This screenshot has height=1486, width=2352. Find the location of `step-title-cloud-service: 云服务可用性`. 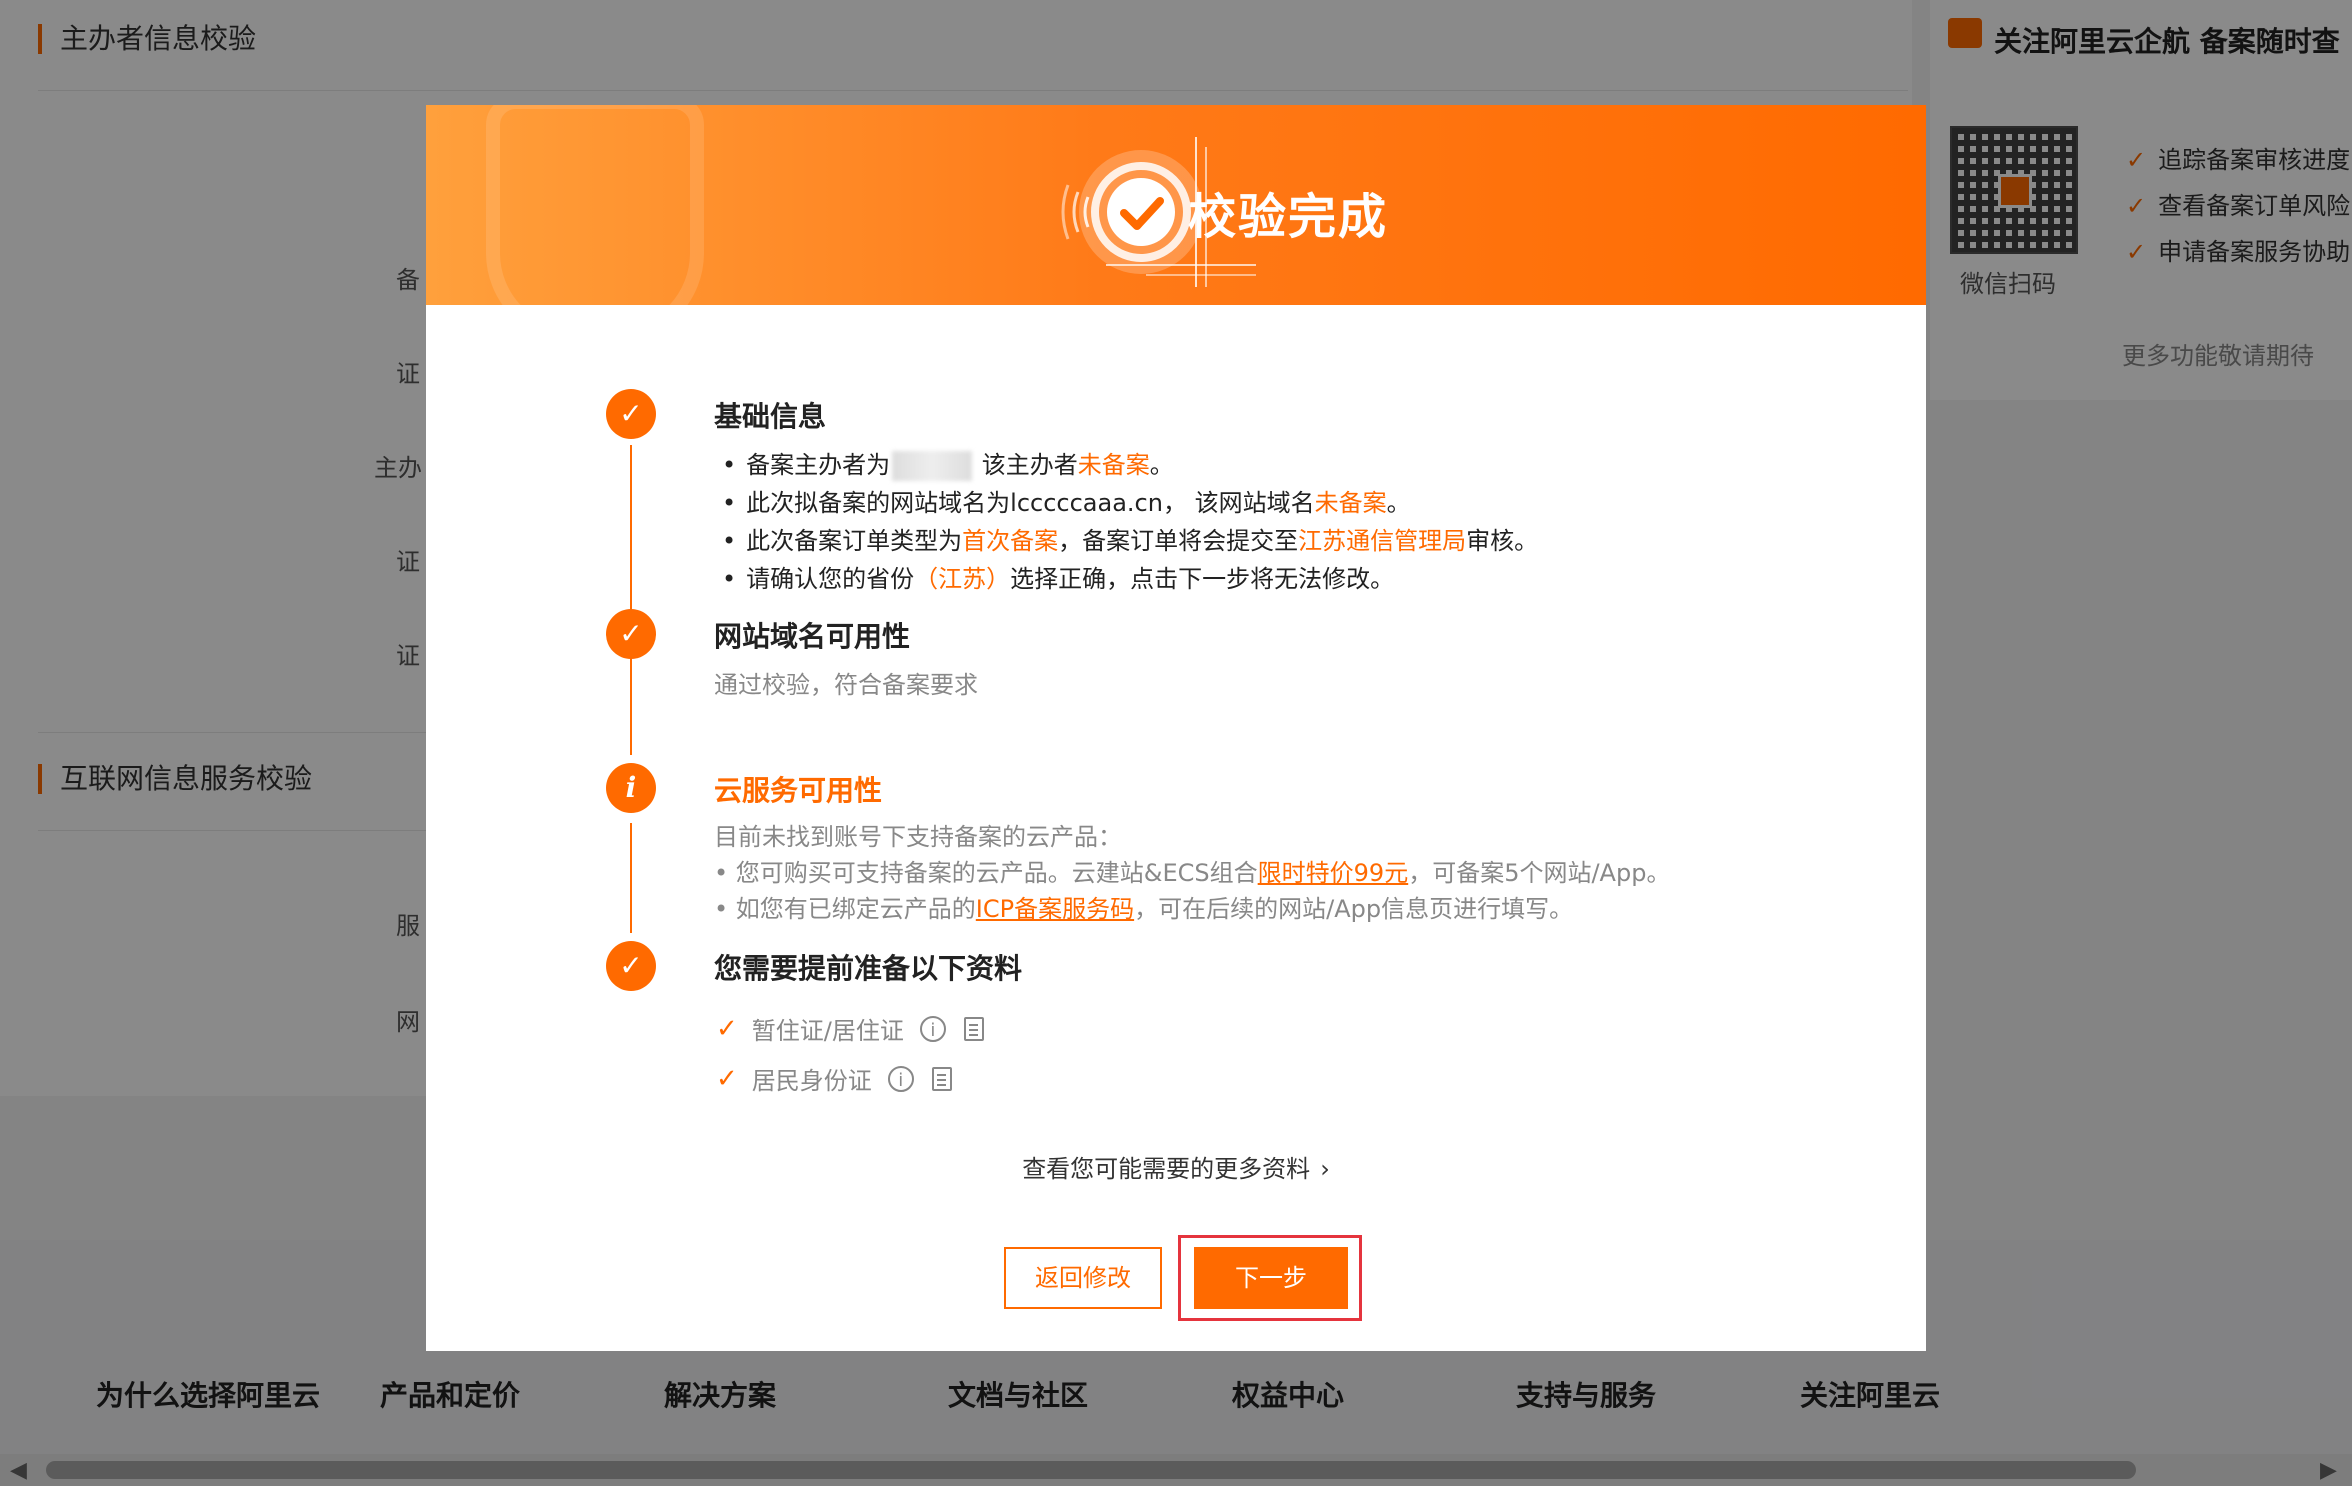

step-title-cloud-service: 云服务可用性 is located at coordinates (798, 790).